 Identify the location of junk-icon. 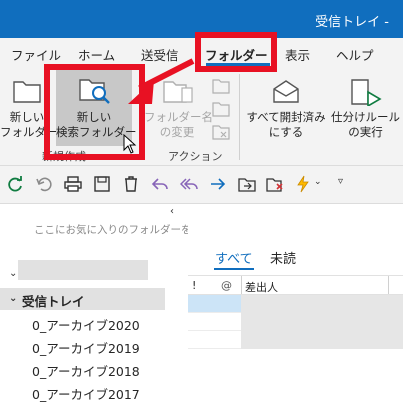
(275, 184).